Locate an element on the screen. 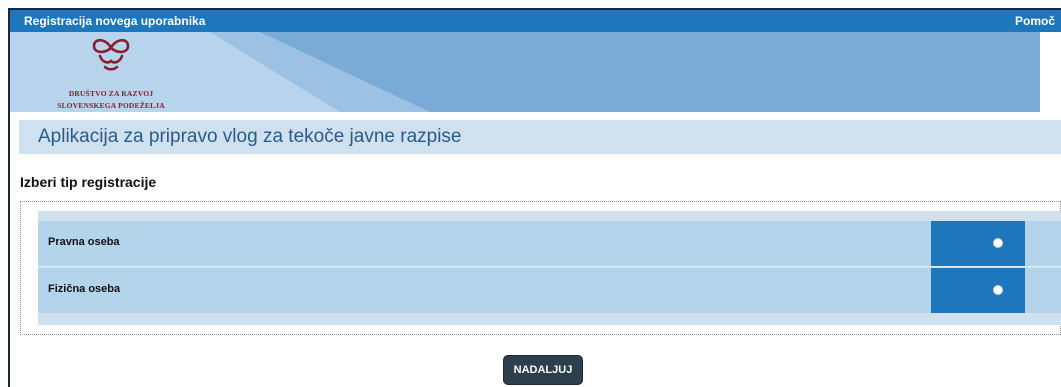 Image resolution: width=1061 pixels, height=387 pixels. help-link: Pomoč is located at coordinates (1035, 21).